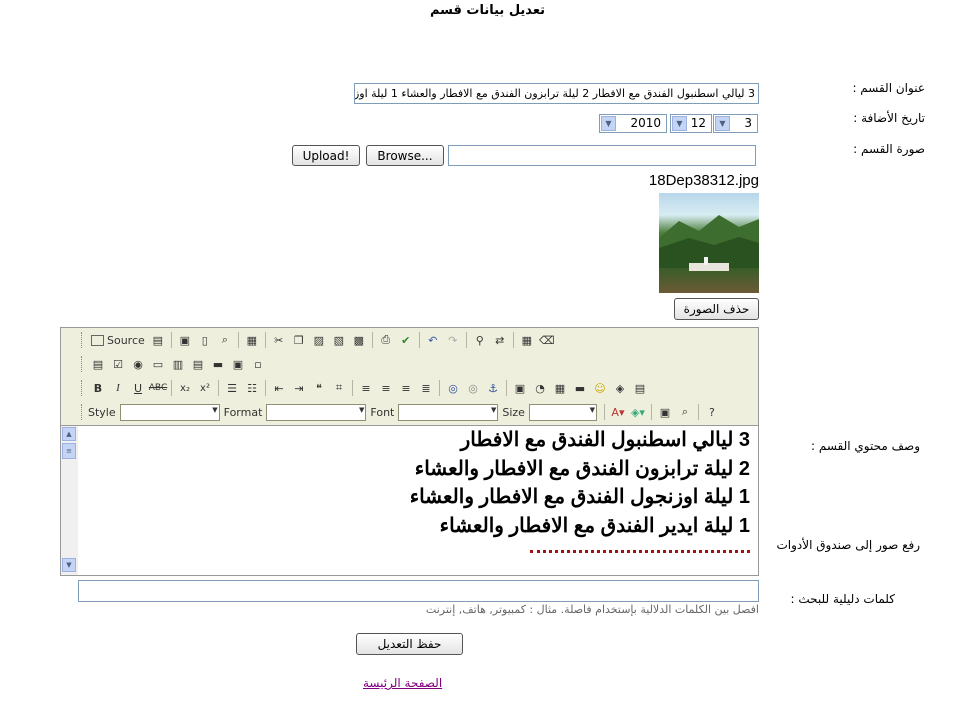  Describe the element at coordinates (527, 340) in the screenshot. I see `select-all-icon: ▦` at that location.